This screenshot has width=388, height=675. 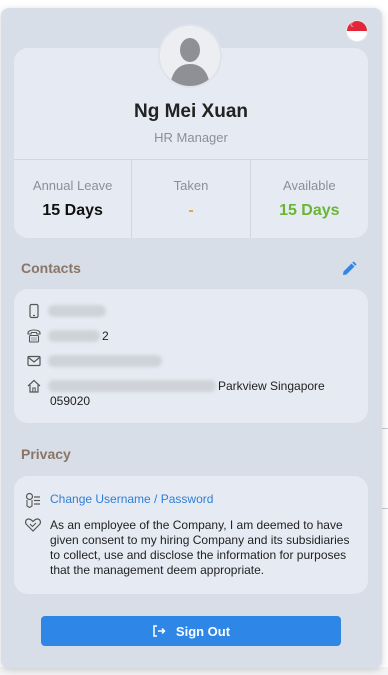 I want to click on contact-telephone: 2, so click(x=67, y=336).